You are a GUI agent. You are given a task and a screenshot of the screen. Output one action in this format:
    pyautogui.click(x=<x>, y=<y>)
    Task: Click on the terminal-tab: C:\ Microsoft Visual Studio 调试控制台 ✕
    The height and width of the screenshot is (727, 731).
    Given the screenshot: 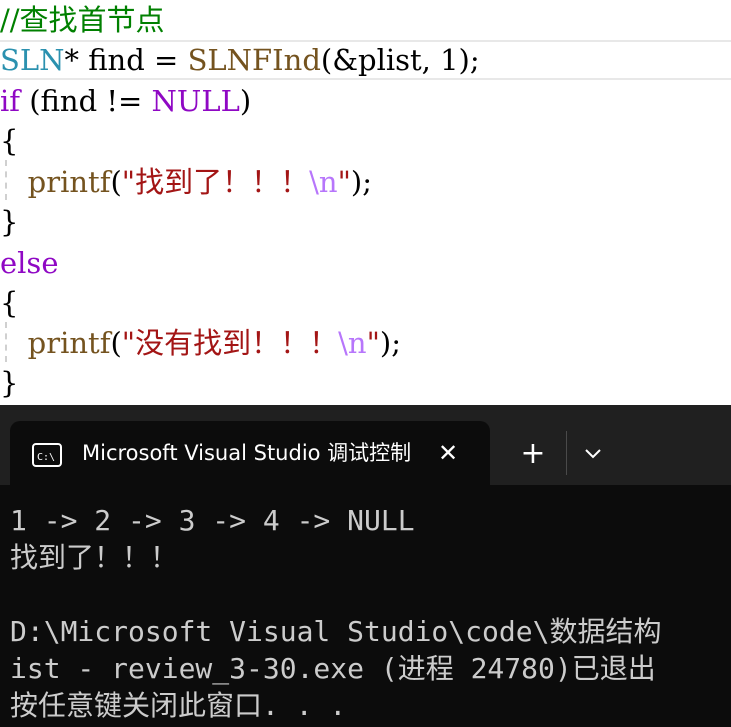 What is the action you would take?
    pyautogui.click(x=250, y=453)
    